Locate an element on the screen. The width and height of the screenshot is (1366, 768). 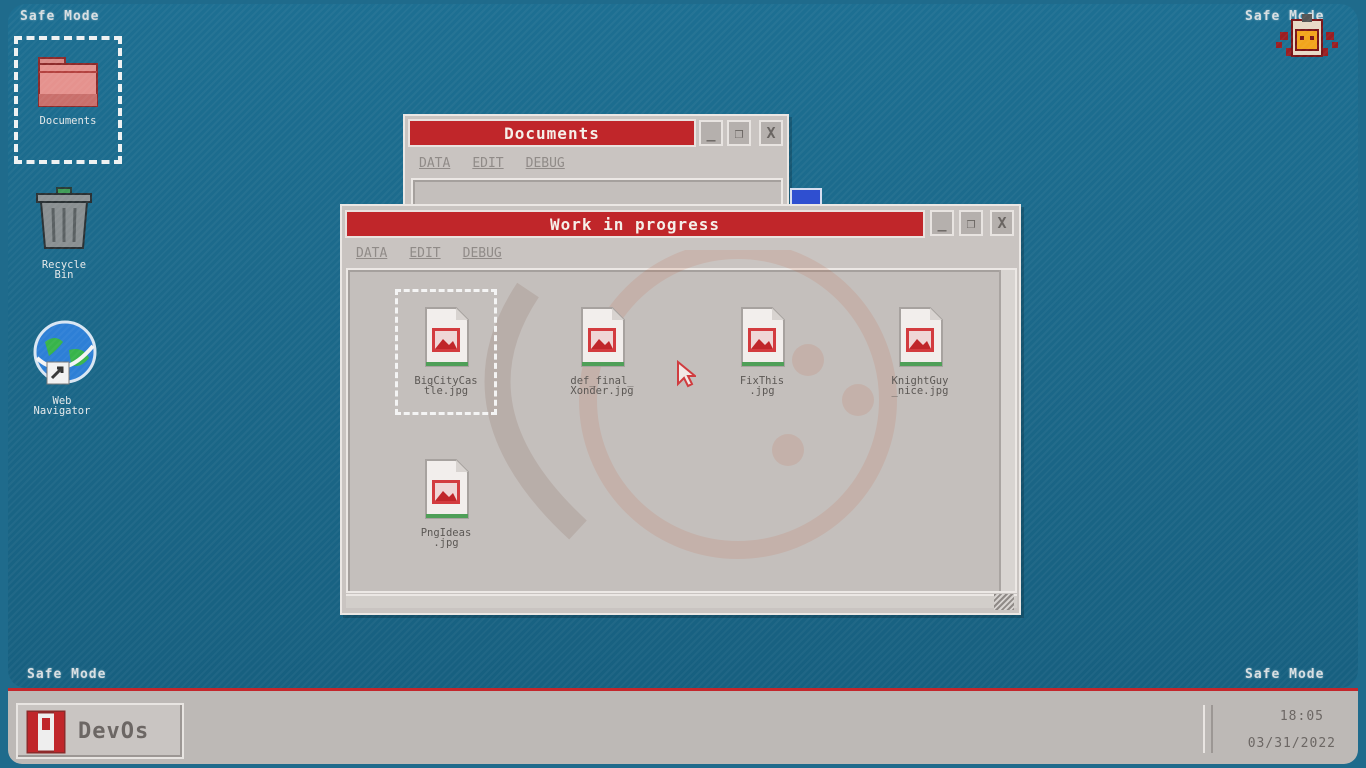
start-button: DevOs is located at coordinates (100, 731).